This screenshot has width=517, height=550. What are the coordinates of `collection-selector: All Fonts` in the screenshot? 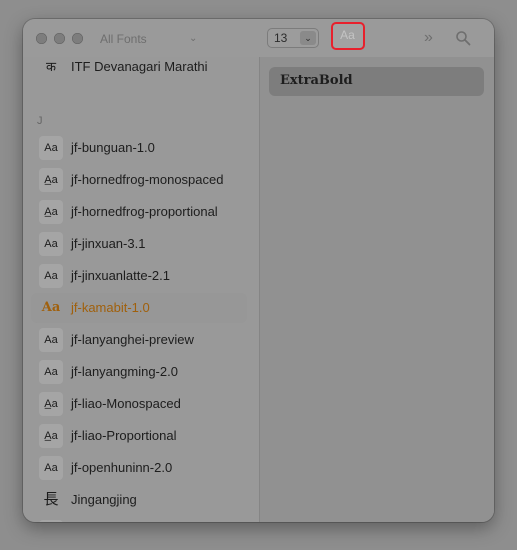 It's located at (123, 39).